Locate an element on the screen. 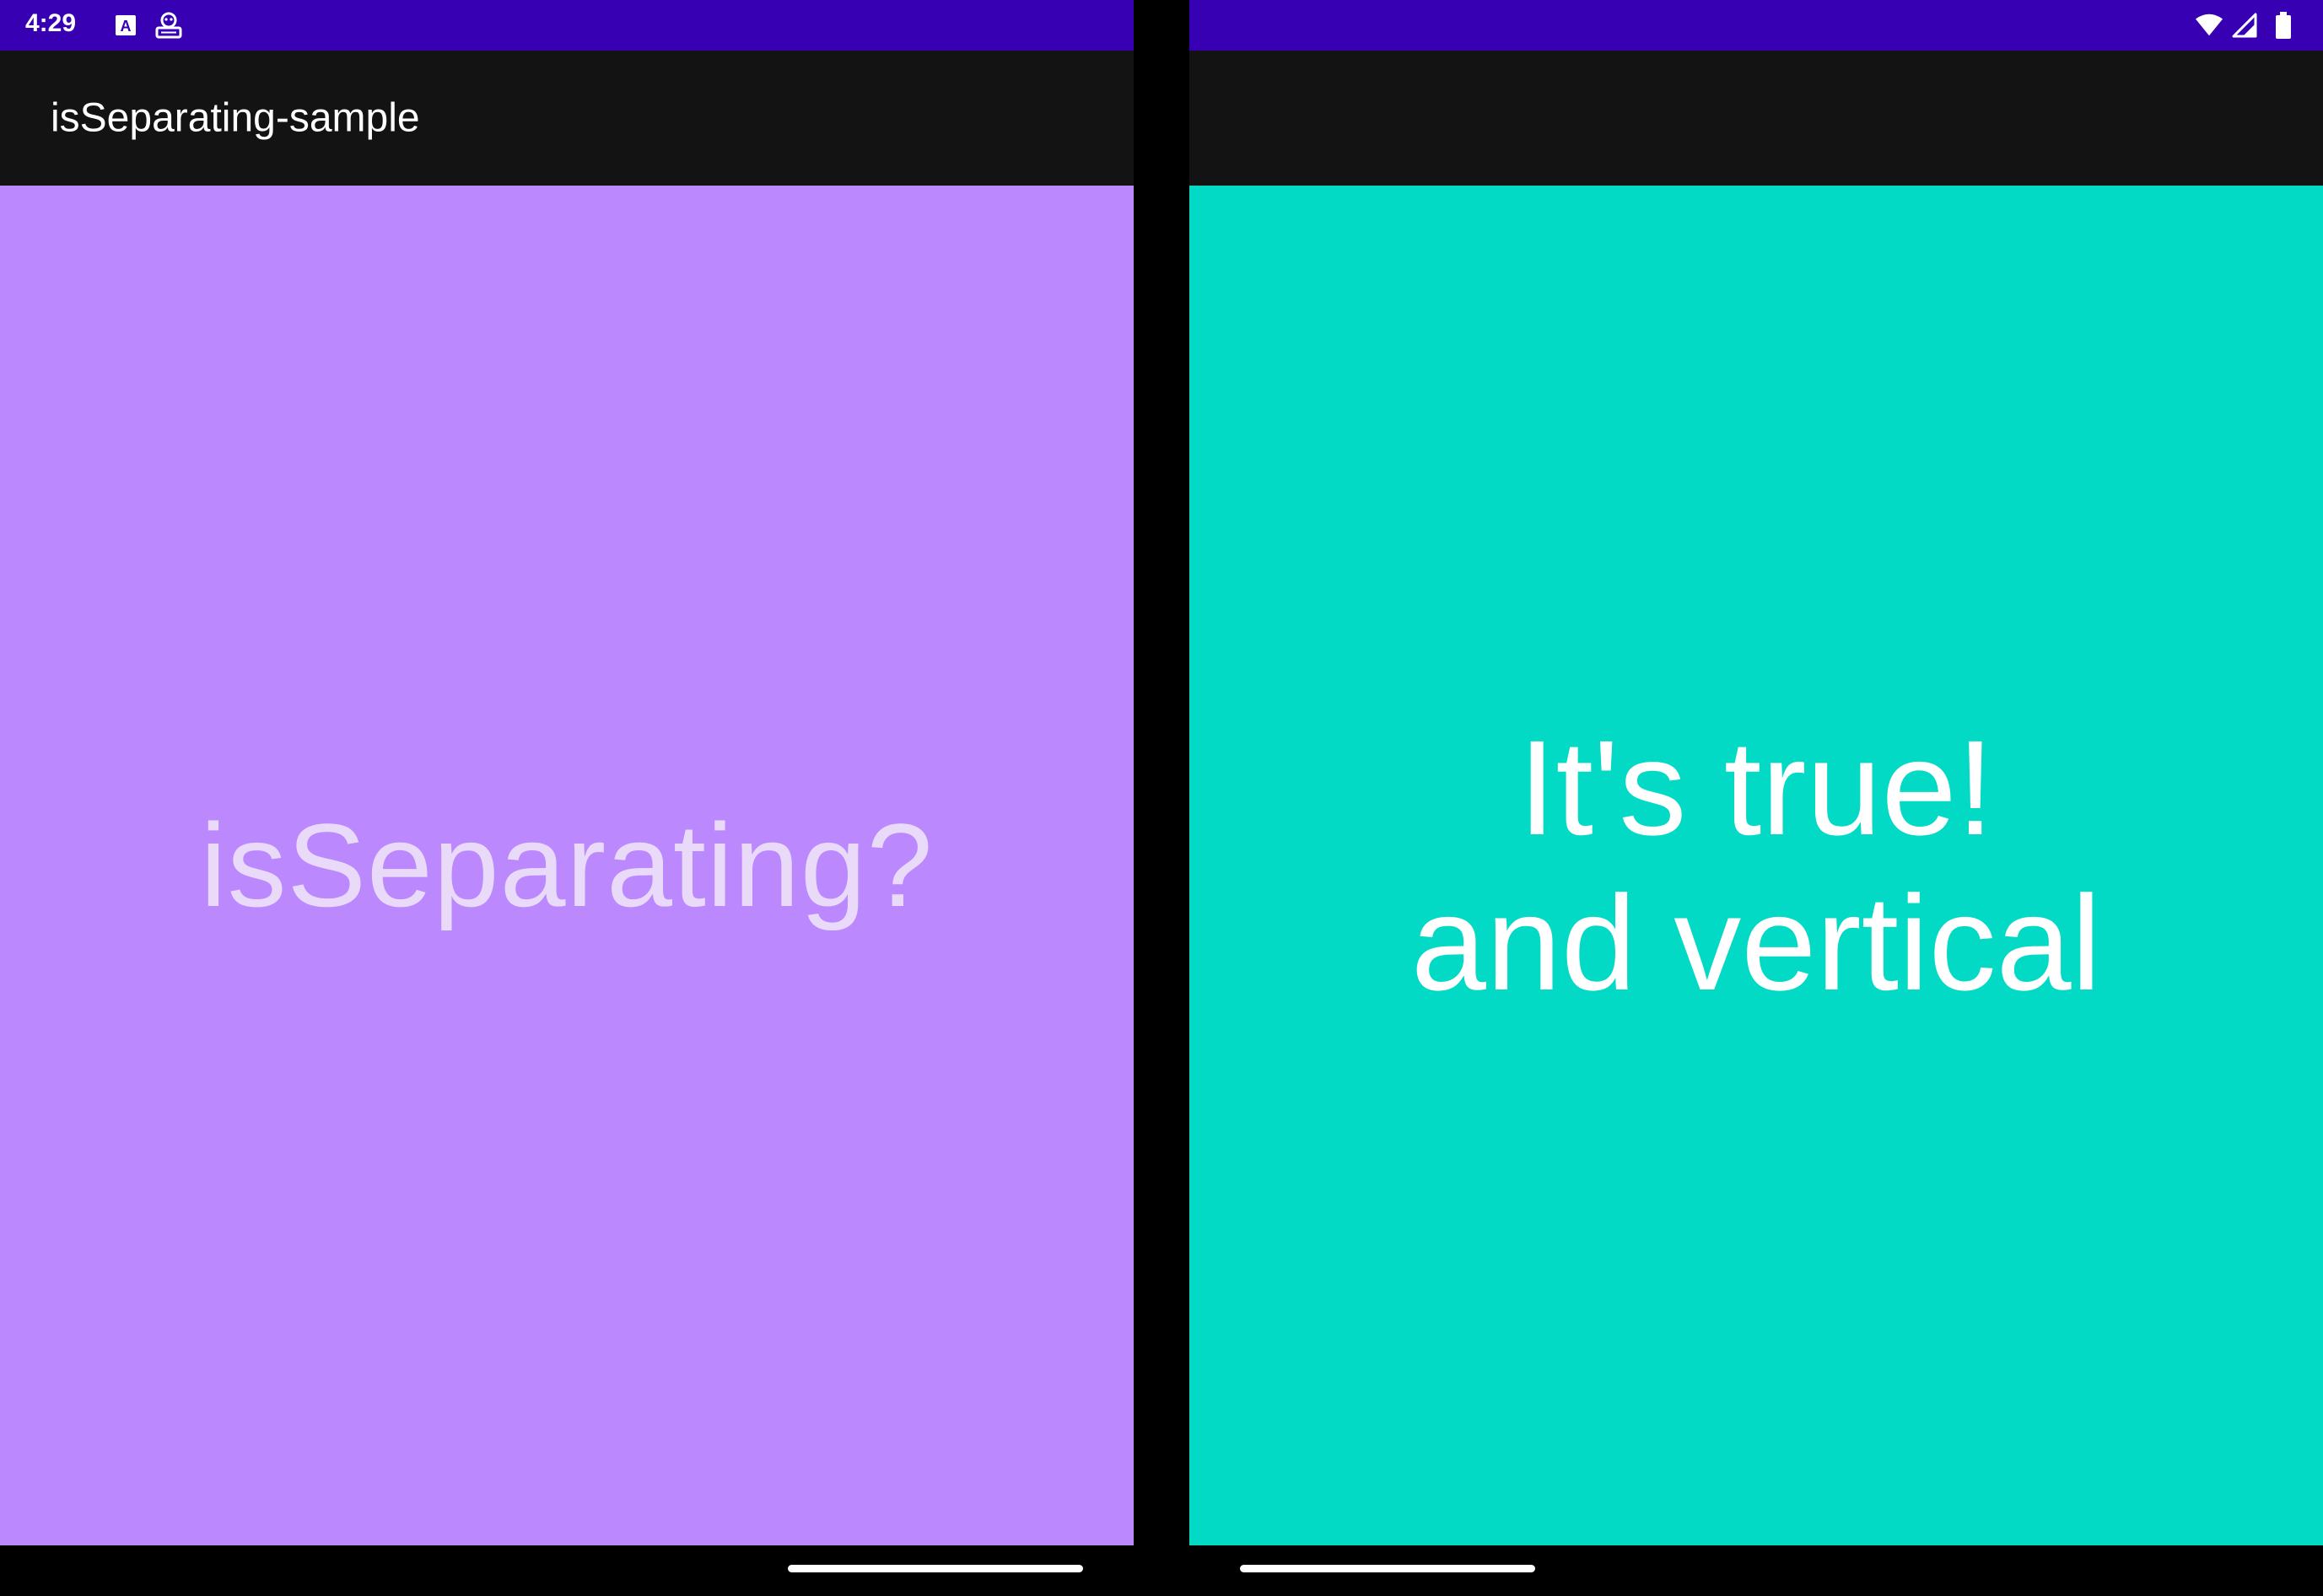 The image size is (2323, 1596). status-bar-left: 4:29 A is located at coordinates (567, 26).